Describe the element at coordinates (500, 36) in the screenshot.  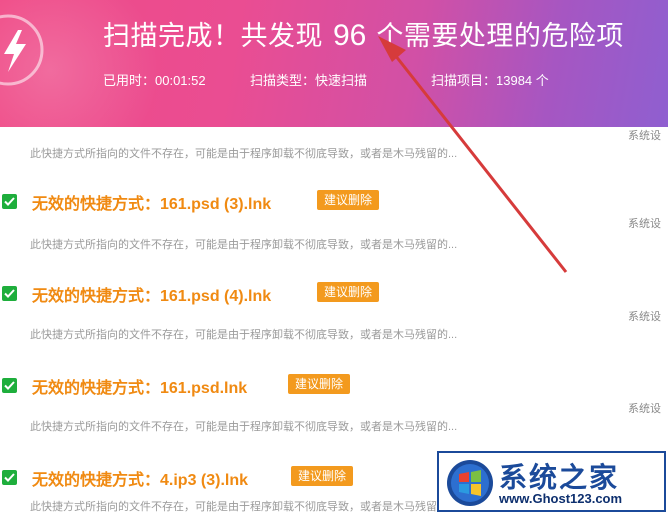
I see `title-suffix: 个需要处理的危险项` at that location.